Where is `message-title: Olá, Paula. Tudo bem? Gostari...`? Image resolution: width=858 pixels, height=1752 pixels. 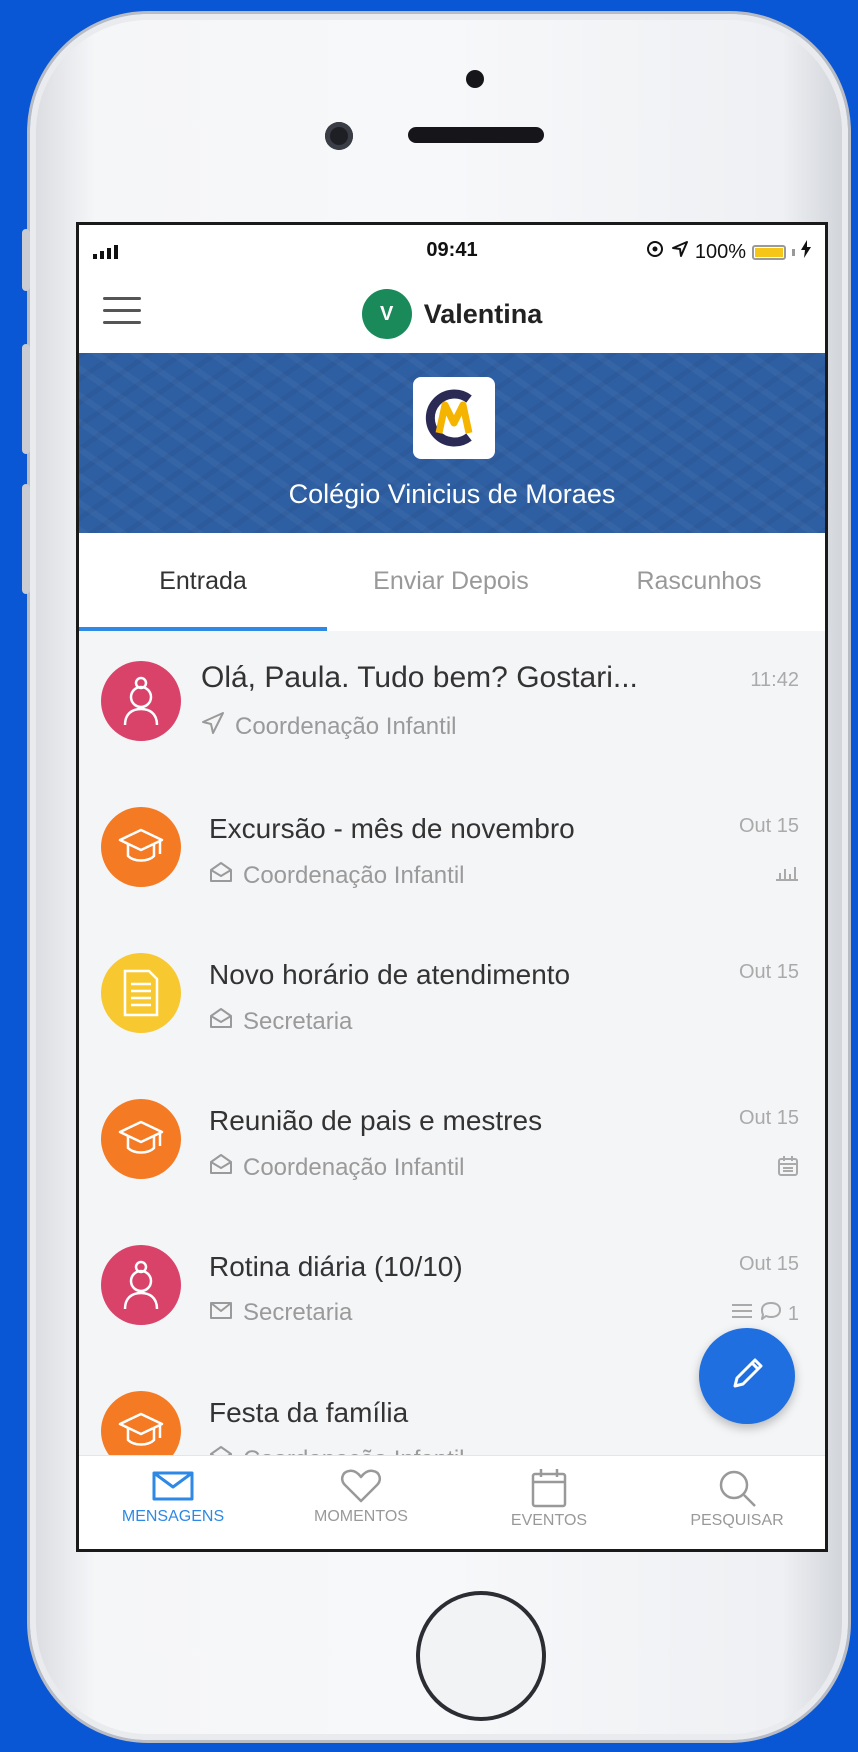 message-title: Olá, Paula. Tudo bem? Gostari... is located at coordinates (419, 677).